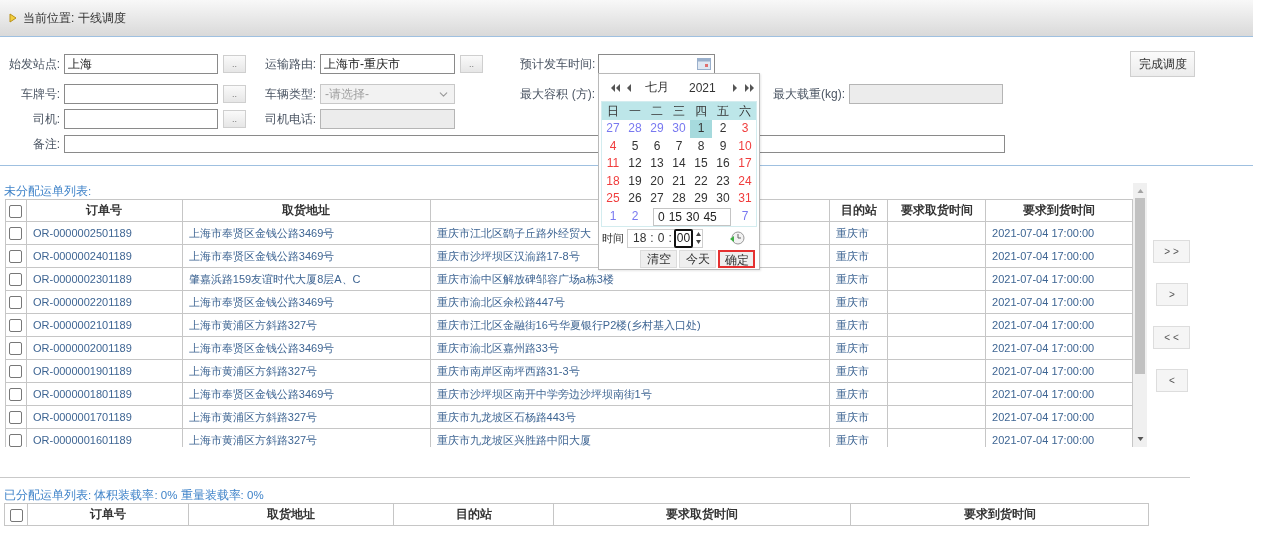 Image resolution: width=1282 pixels, height=553 pixels. What do you see at coordinates (558, 64) in the screenshot?
I see `field-label: 预计发车时间:` at bounding box center [558, 64].